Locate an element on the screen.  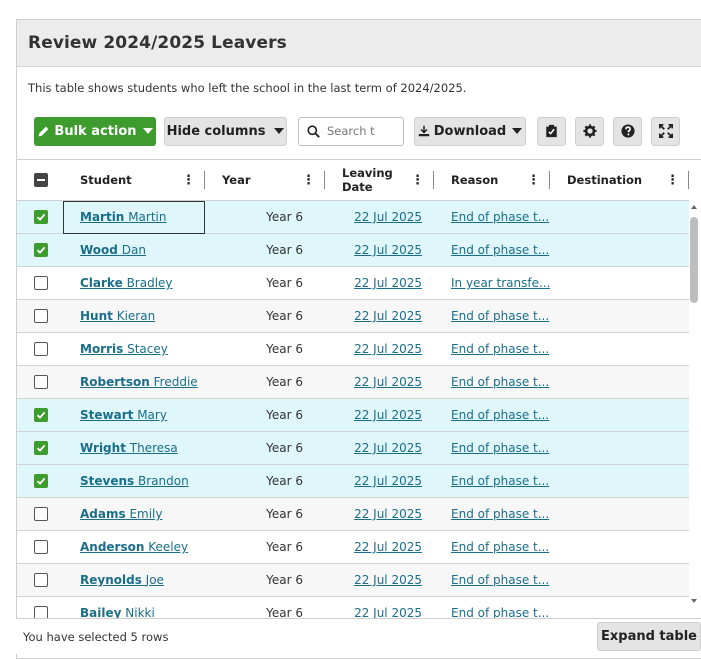
search-field is located at coordinates (351, 131).